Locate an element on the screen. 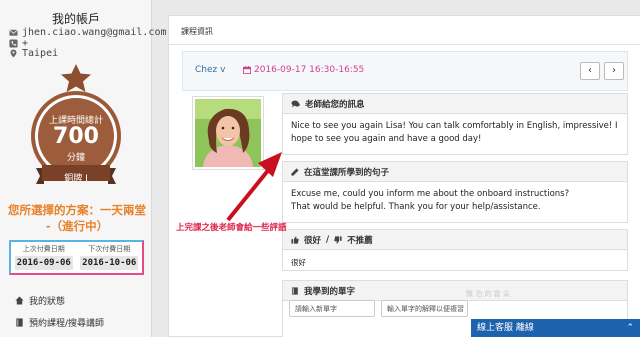  live-support-chat-tab: 線上客服 離線 ⌃ is located at coordinates (555, 328).